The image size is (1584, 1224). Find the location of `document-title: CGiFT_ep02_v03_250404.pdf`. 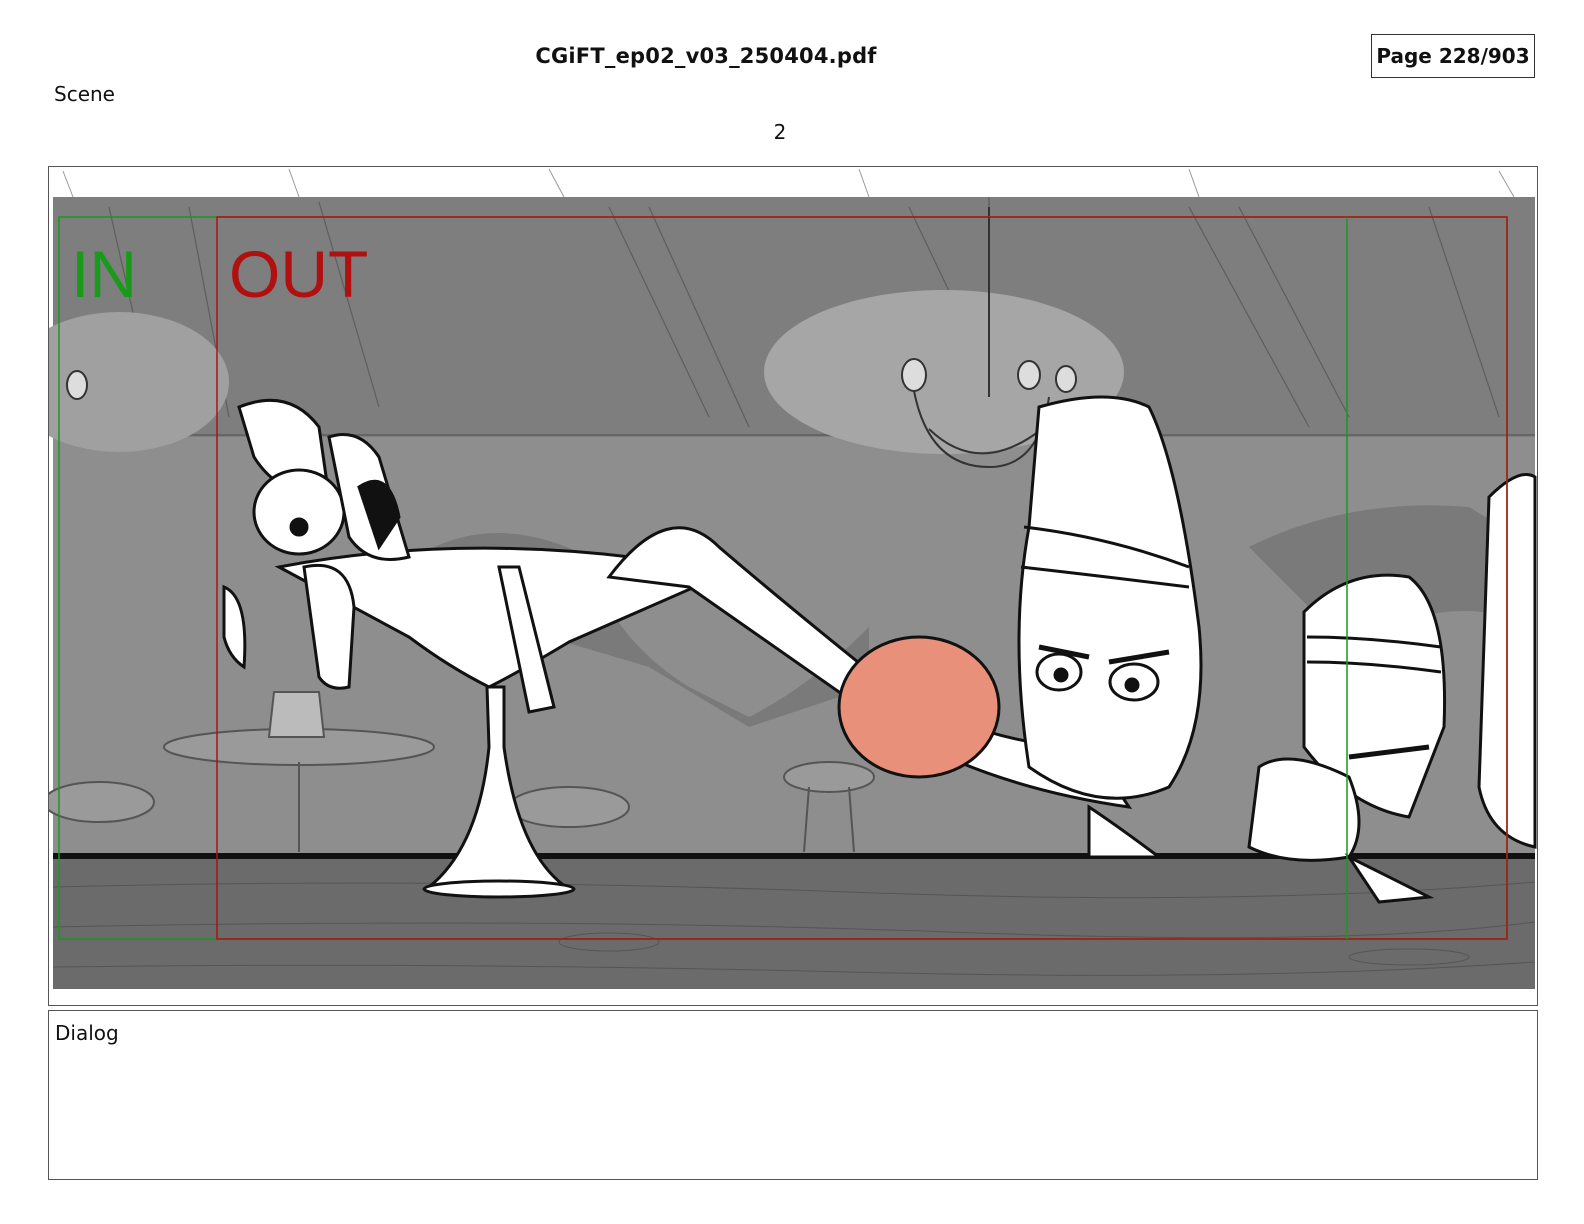

document-title: CGiFT_ep02_v03_250404.pdf is located at coordinates (706, 56).